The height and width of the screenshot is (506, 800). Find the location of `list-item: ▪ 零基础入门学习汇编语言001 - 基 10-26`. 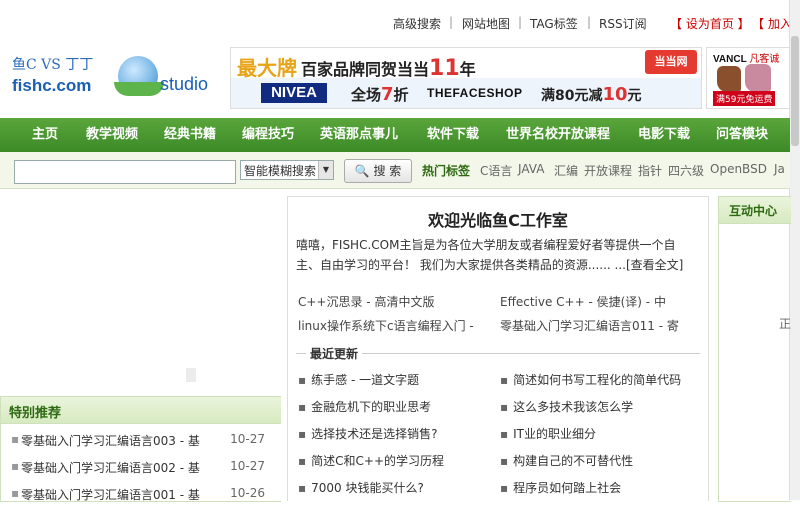

list-item: ▪ 零基础入门学习汇编语言001 - 基 10-26 is located at coordinates (141, 496).